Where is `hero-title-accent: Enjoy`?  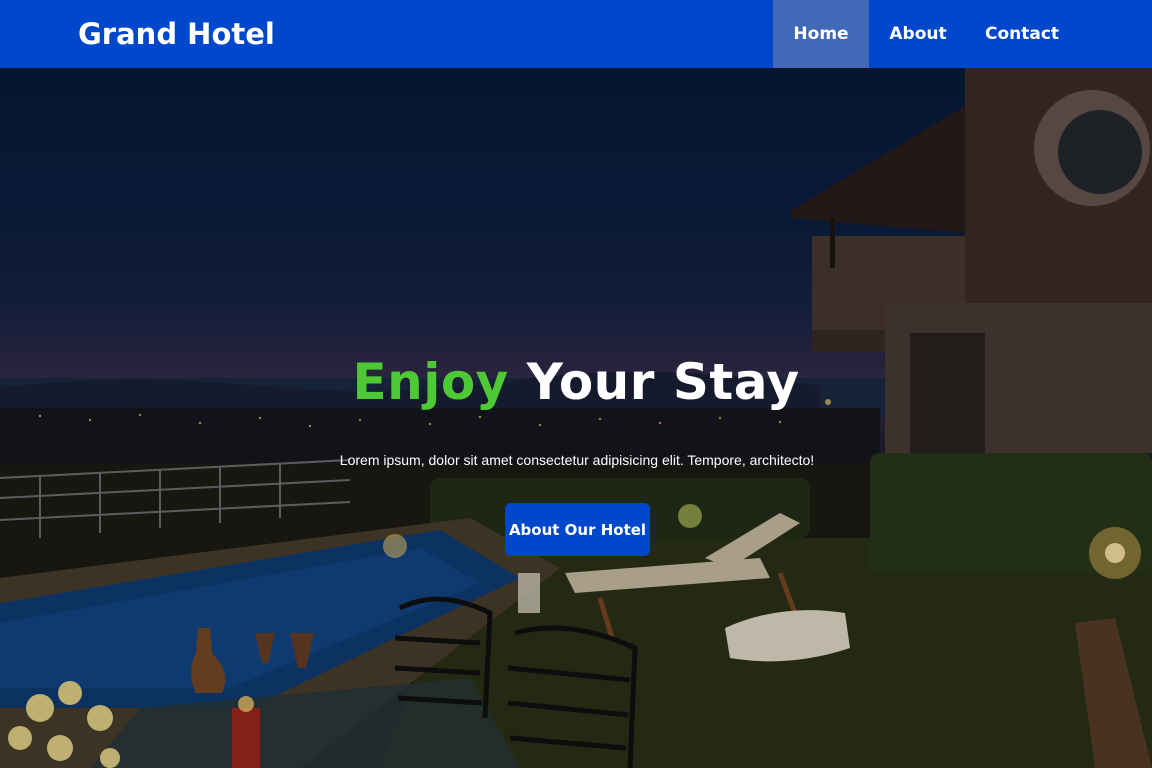
hero-title-accent: Enjoy is located at coordinates (430, 382).